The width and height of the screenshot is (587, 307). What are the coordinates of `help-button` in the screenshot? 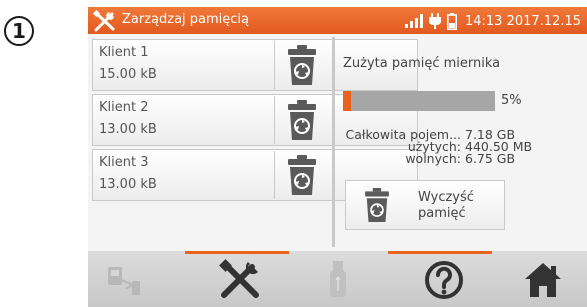 It's located at (444, 280).